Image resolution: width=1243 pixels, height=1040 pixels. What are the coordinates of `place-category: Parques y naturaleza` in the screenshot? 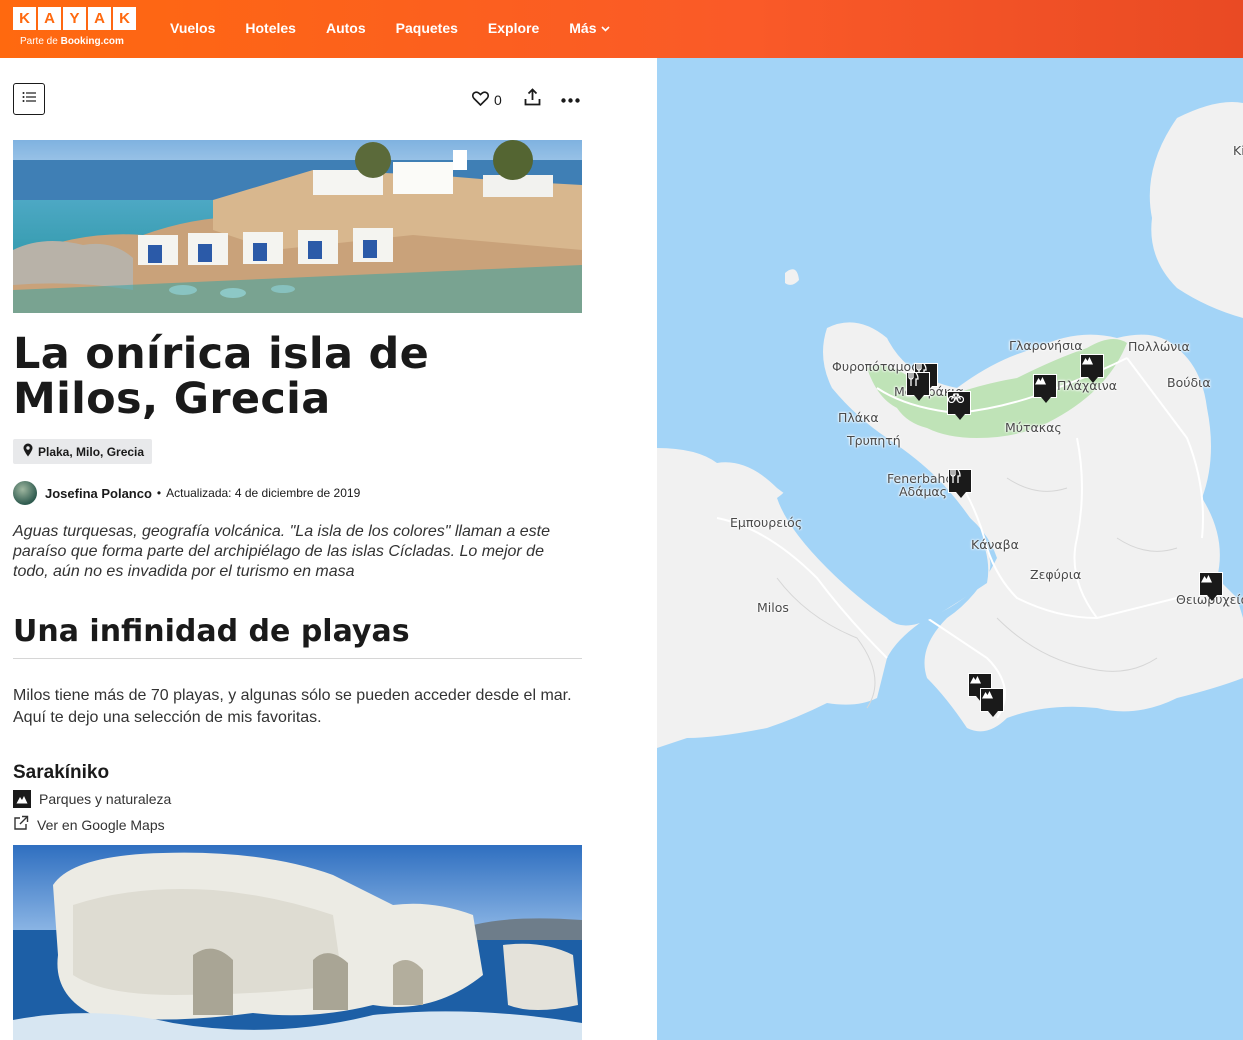 It's located at (92, 799).